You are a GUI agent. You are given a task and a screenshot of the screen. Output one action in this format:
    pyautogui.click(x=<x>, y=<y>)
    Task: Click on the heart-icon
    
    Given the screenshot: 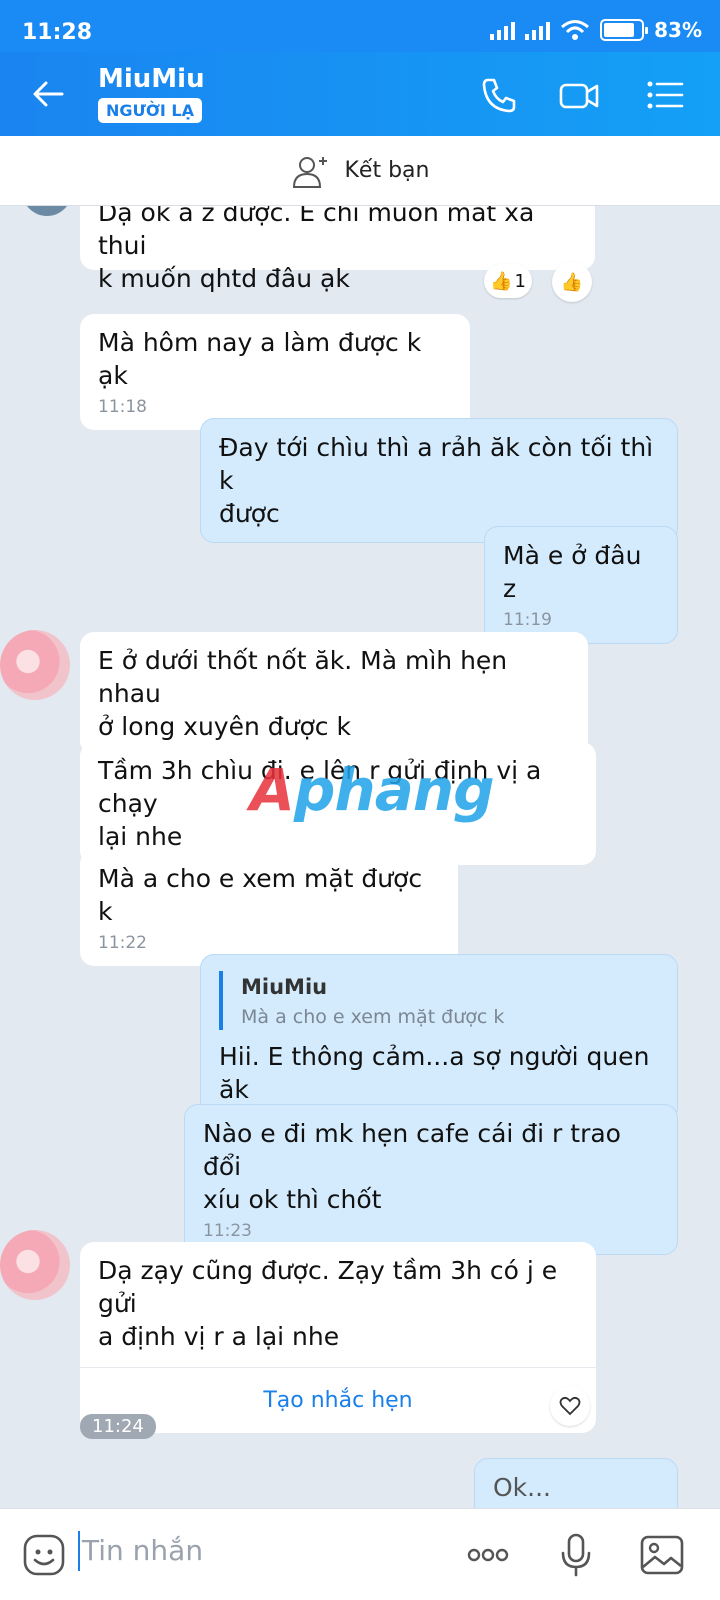 What is the action you would take?
    pyautogui.click(x=570, y=1406)
    